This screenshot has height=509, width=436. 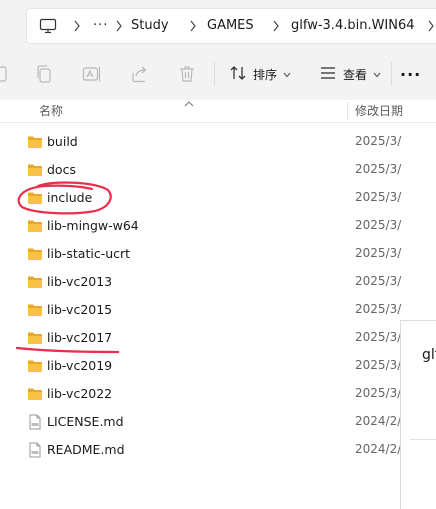 What do you see at coordinates (201, 142) in the screenshot?
I see `file-row-build: build 2025/3/` at bounding box center [201, 142].